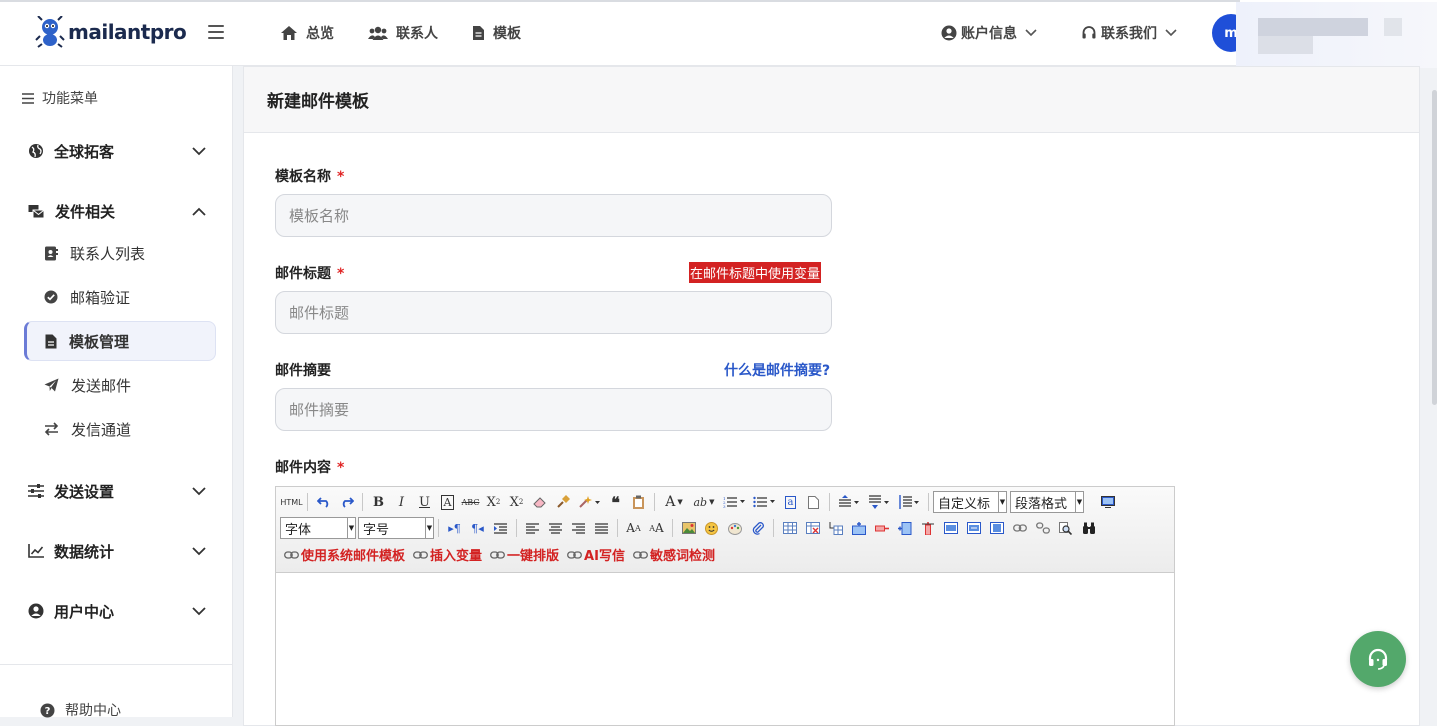  I want to click on sidebar-item-contacts: 联系人列表, so click(120, 253).